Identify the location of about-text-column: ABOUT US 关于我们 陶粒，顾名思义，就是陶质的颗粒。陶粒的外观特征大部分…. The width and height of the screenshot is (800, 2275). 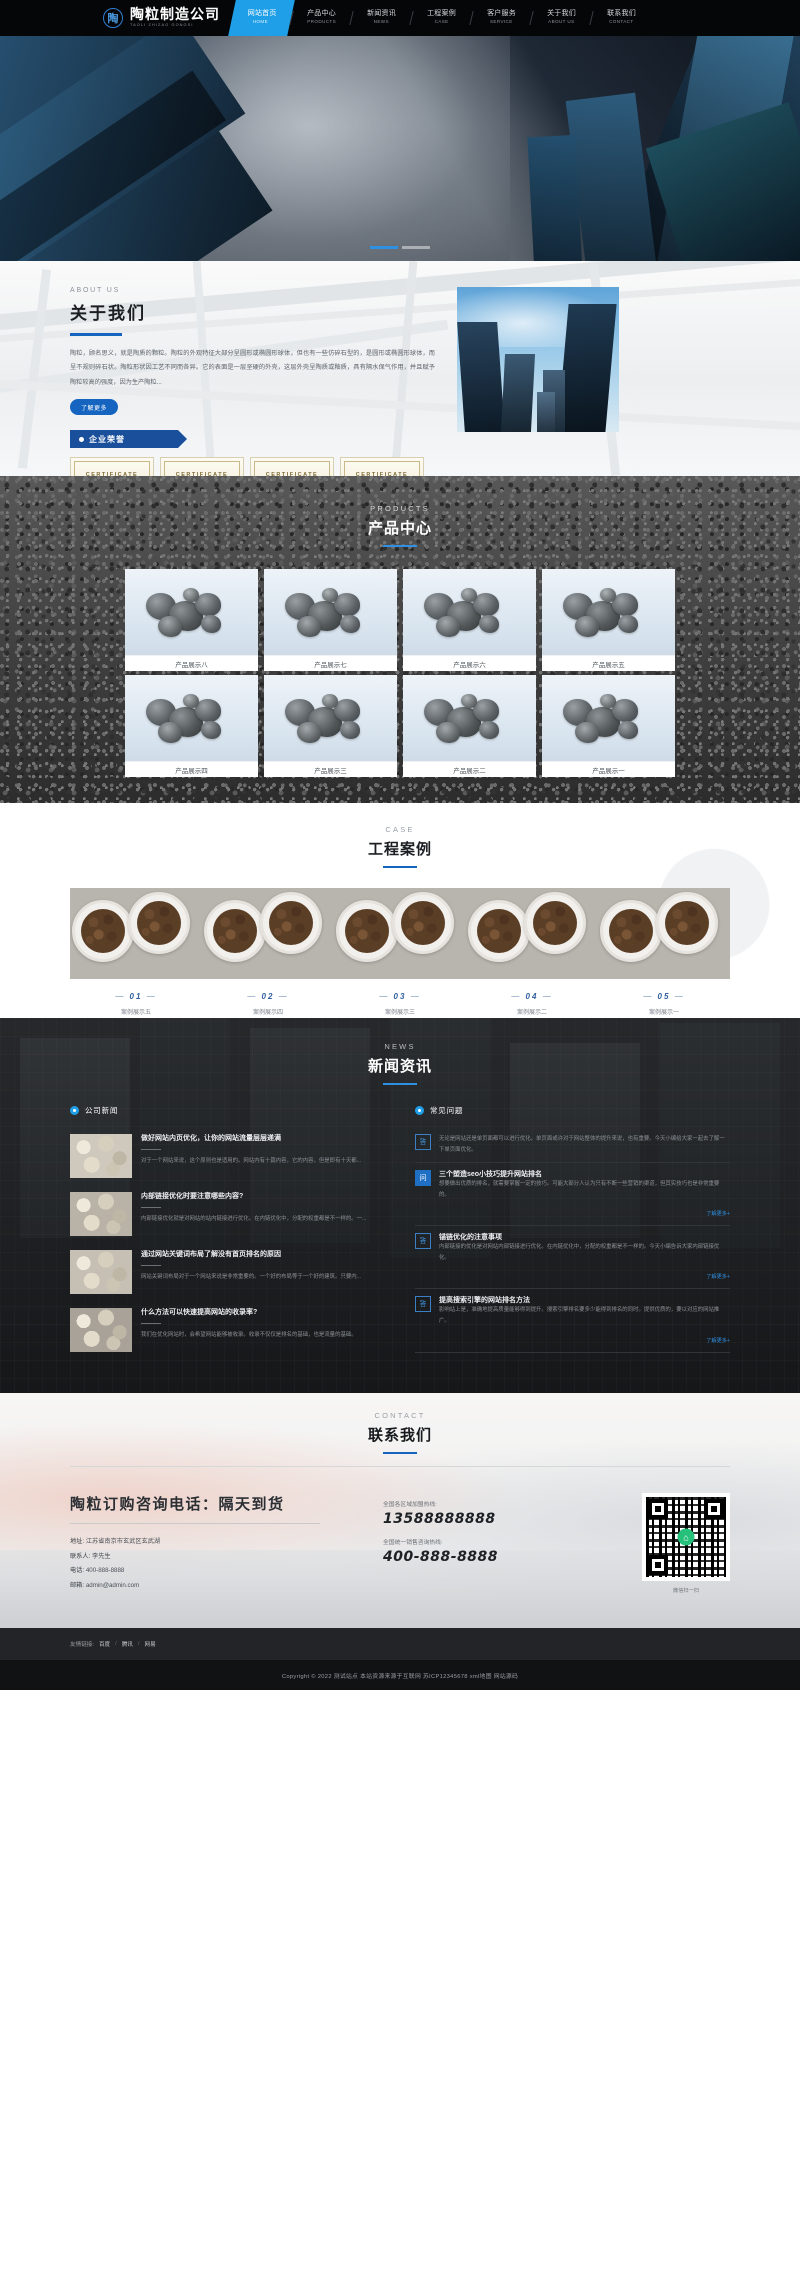
(252, 381).